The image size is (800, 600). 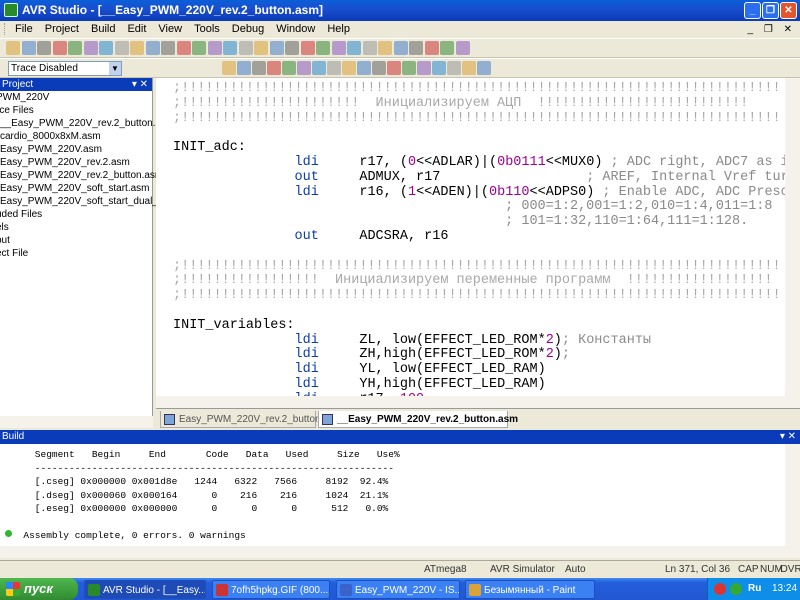 What do you see at coordinates (306, 192) in the screenshot?
I see `code-token: ldi` at bounding box center [306, 192].